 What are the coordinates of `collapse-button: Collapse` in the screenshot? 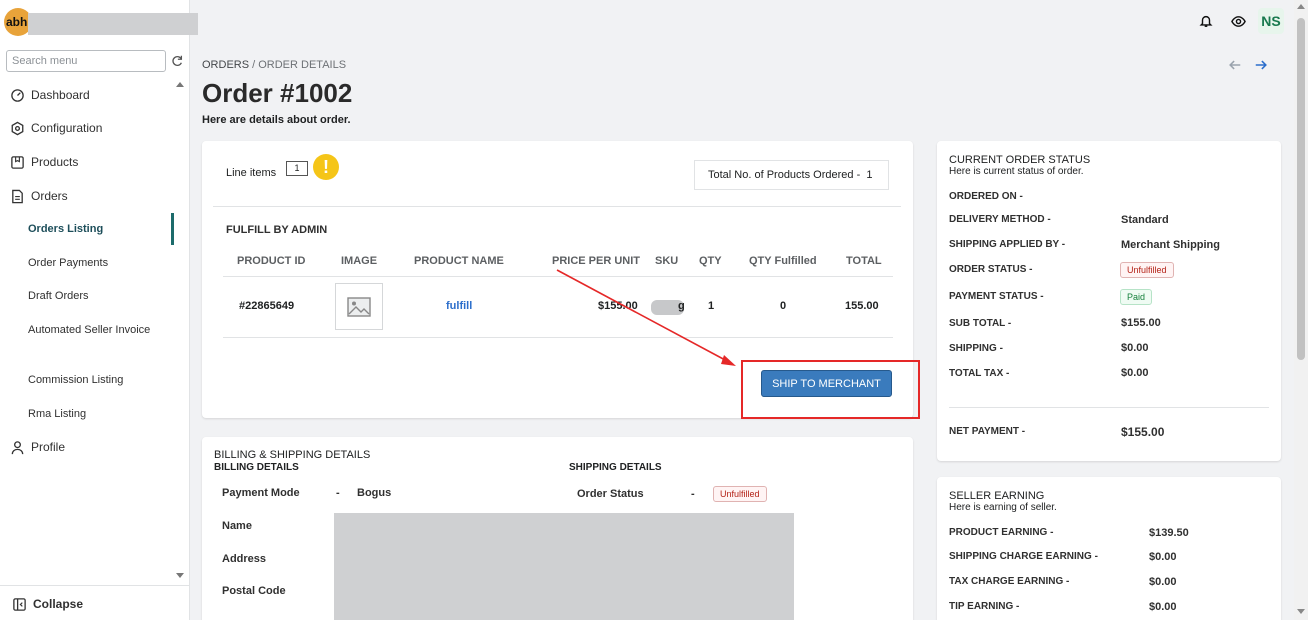 It's located at (47, 604).